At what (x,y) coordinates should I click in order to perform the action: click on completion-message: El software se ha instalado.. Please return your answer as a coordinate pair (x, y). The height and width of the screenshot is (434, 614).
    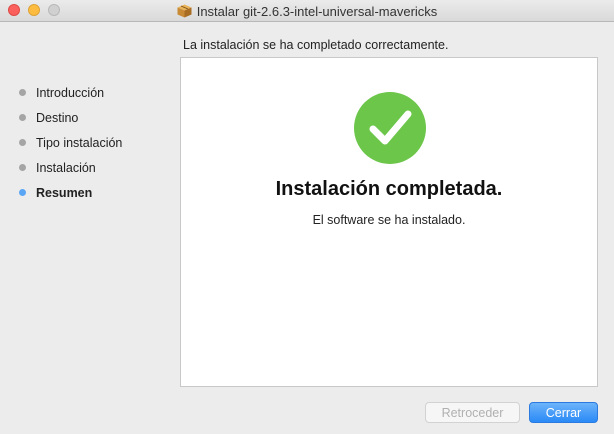
    Looking at the image, I should click on (389, 220).